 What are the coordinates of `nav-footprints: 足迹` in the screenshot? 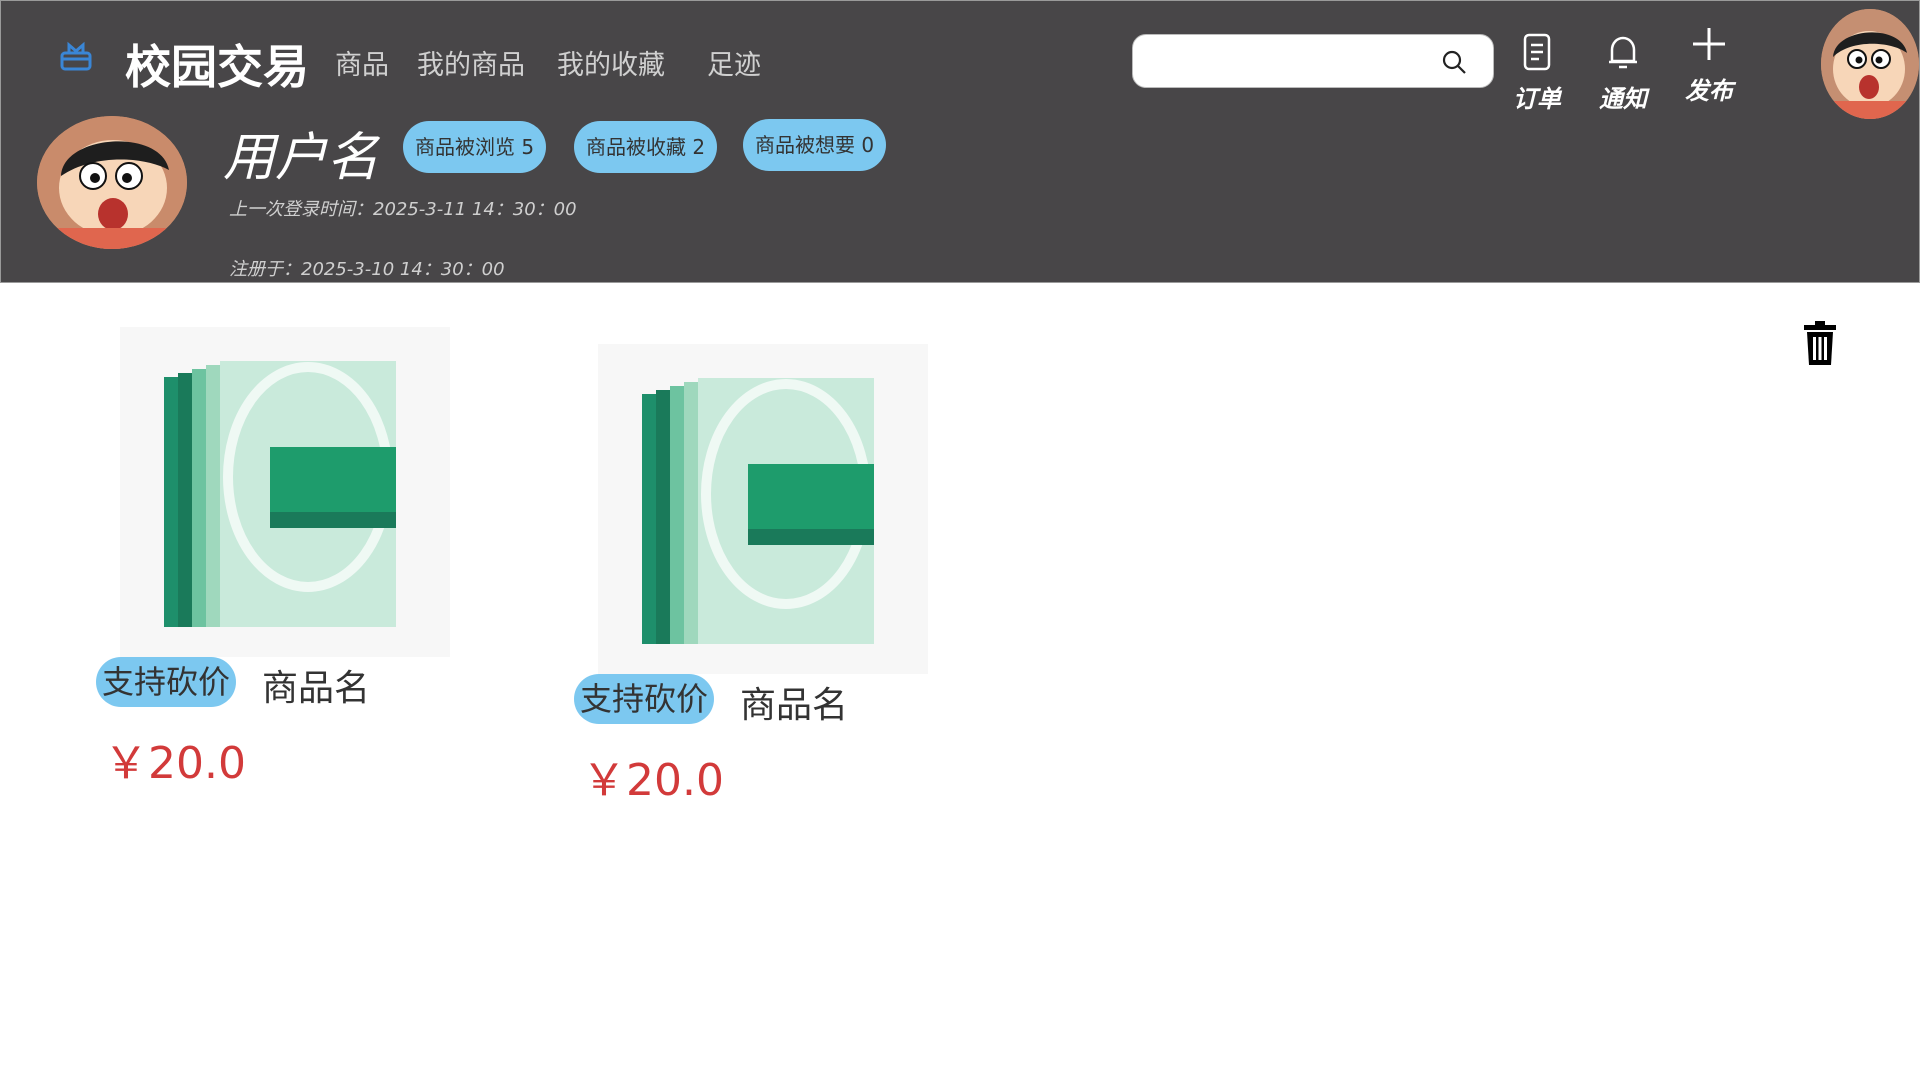 It's located at (734, 62).